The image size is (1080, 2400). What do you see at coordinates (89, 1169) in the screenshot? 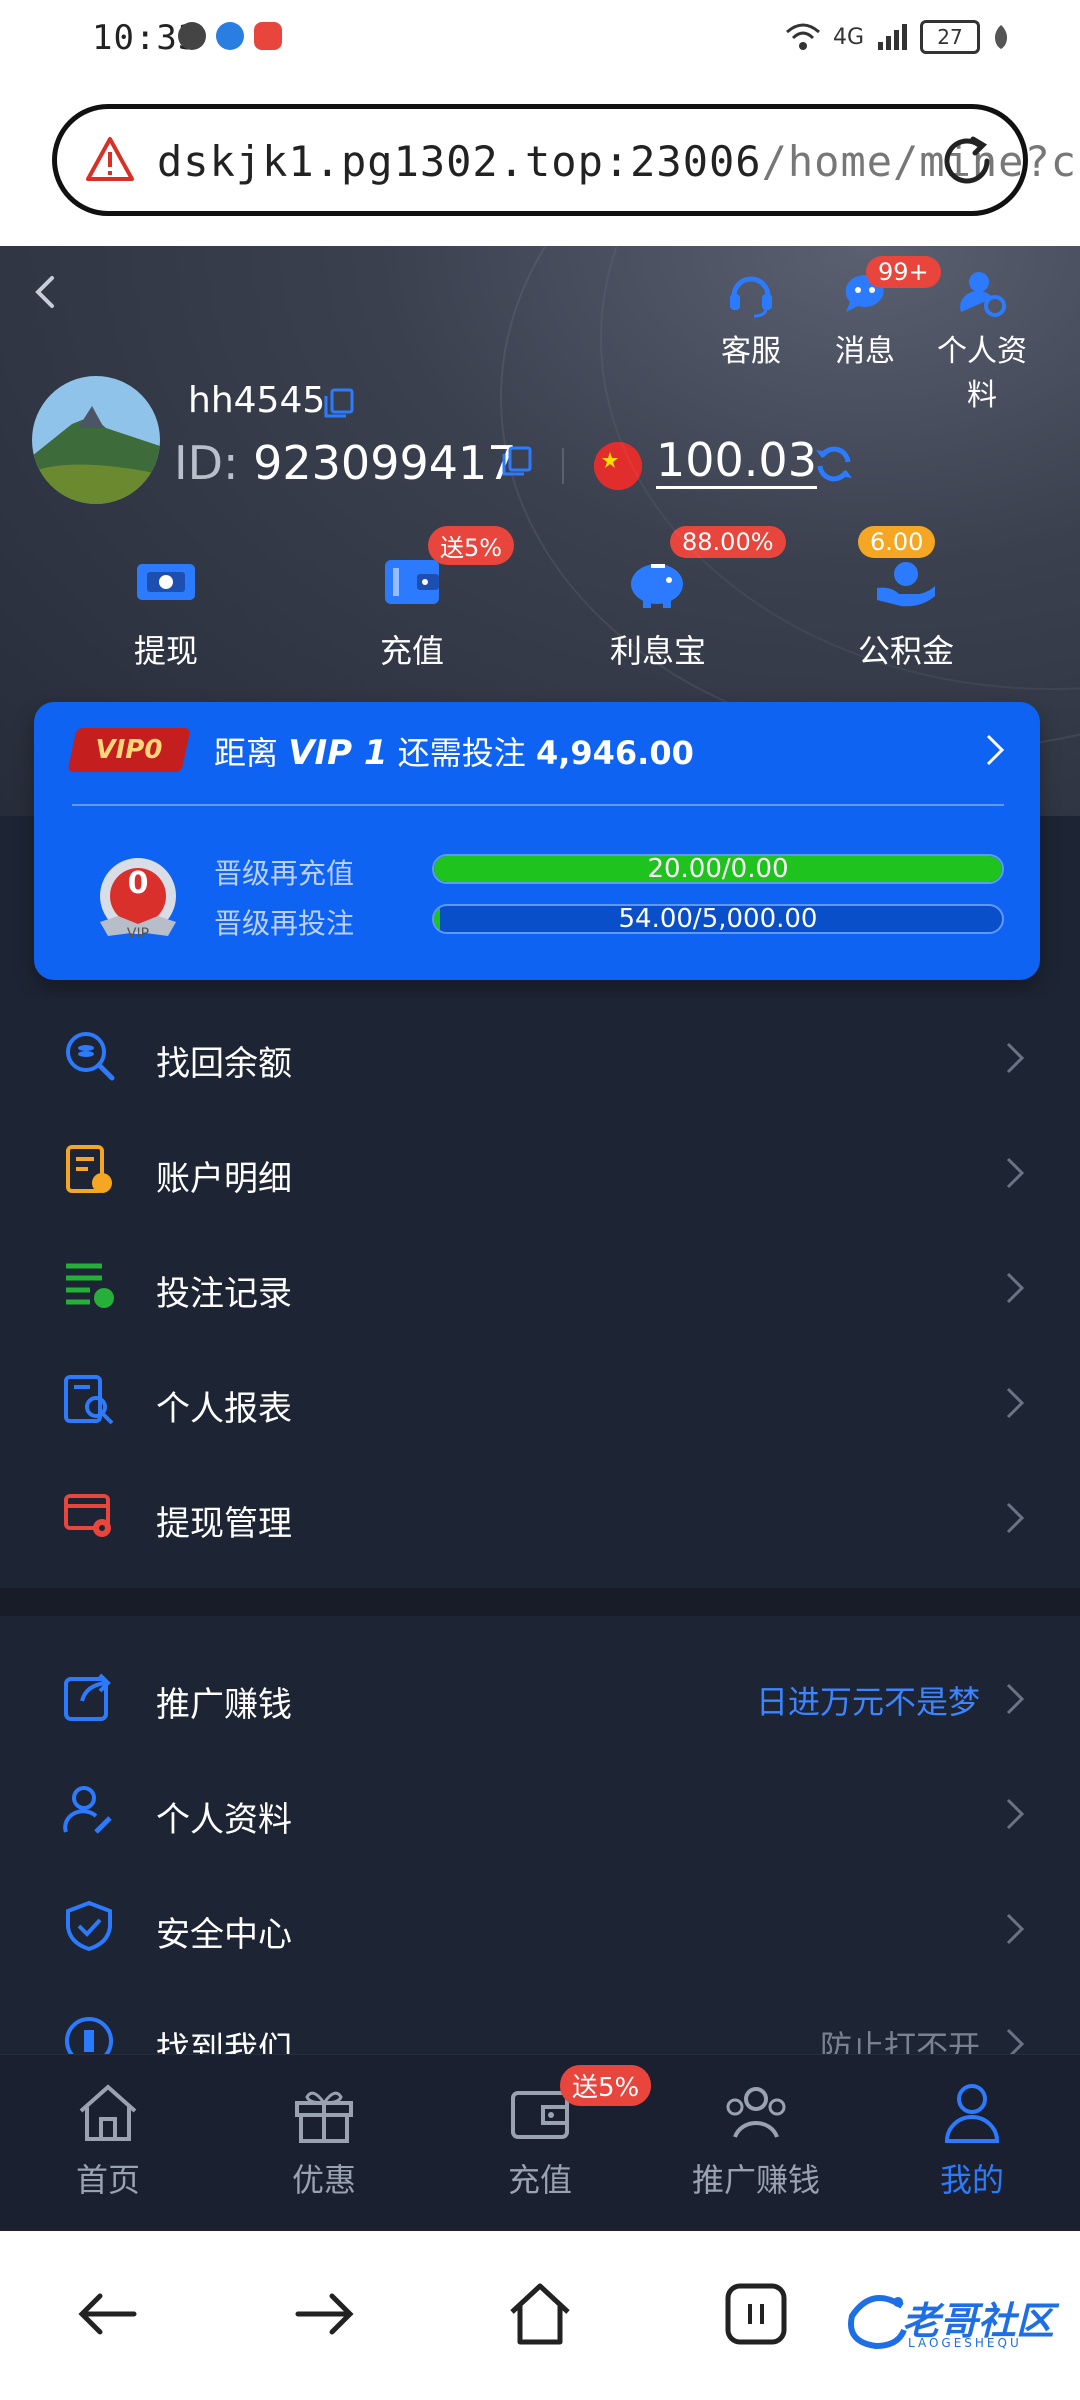
I see `ledger-icon` at bounding box center [89, 1169].